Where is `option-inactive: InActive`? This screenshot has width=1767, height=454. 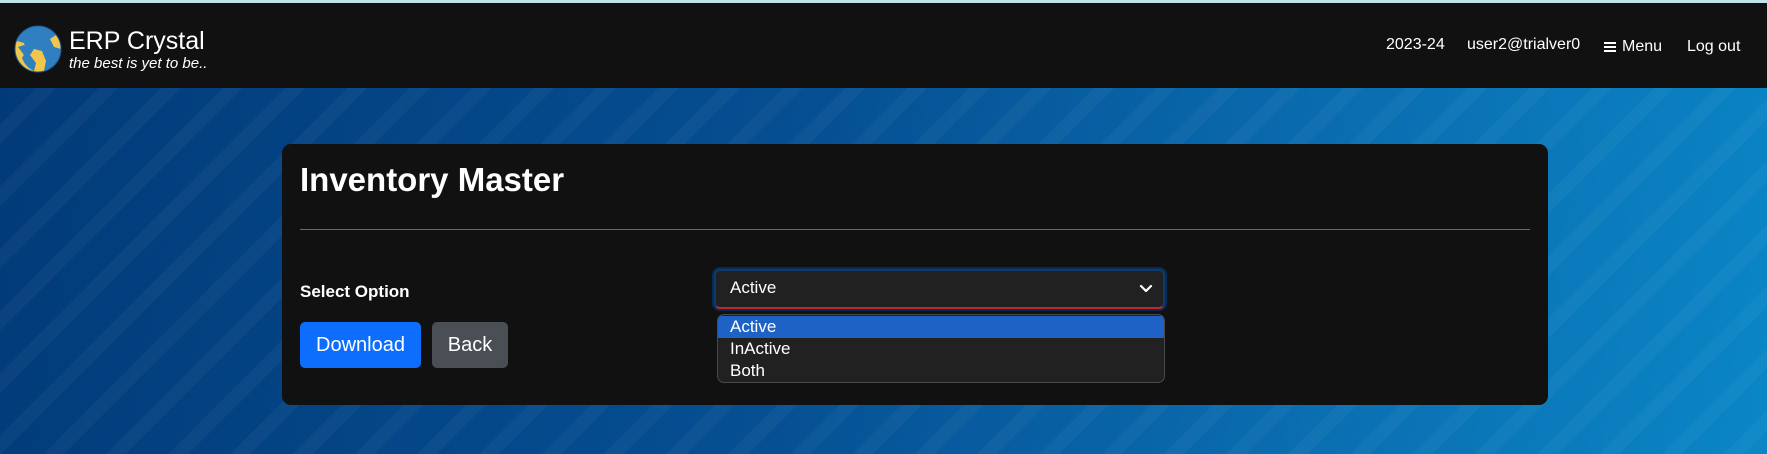 option-inactive: InActive is located at coordinates (941, 349).